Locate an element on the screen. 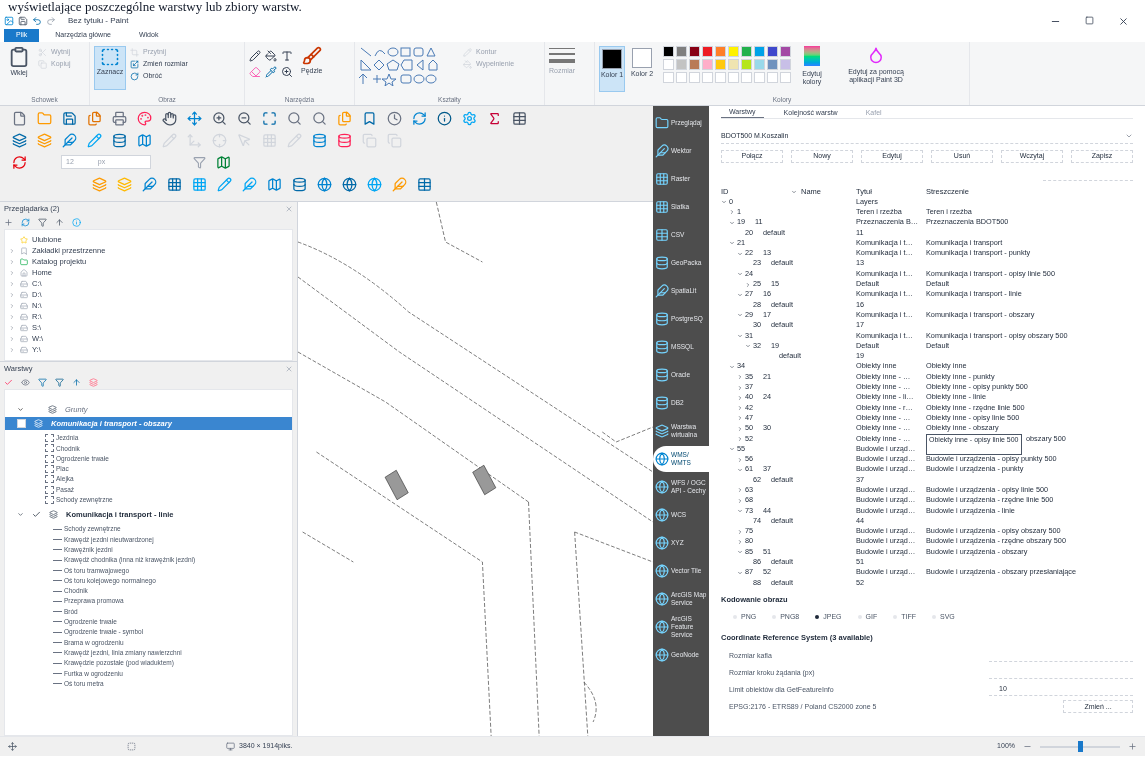 This screenshot has height=764, width=1145. collapse-icon is located at coordinates (59, 222).